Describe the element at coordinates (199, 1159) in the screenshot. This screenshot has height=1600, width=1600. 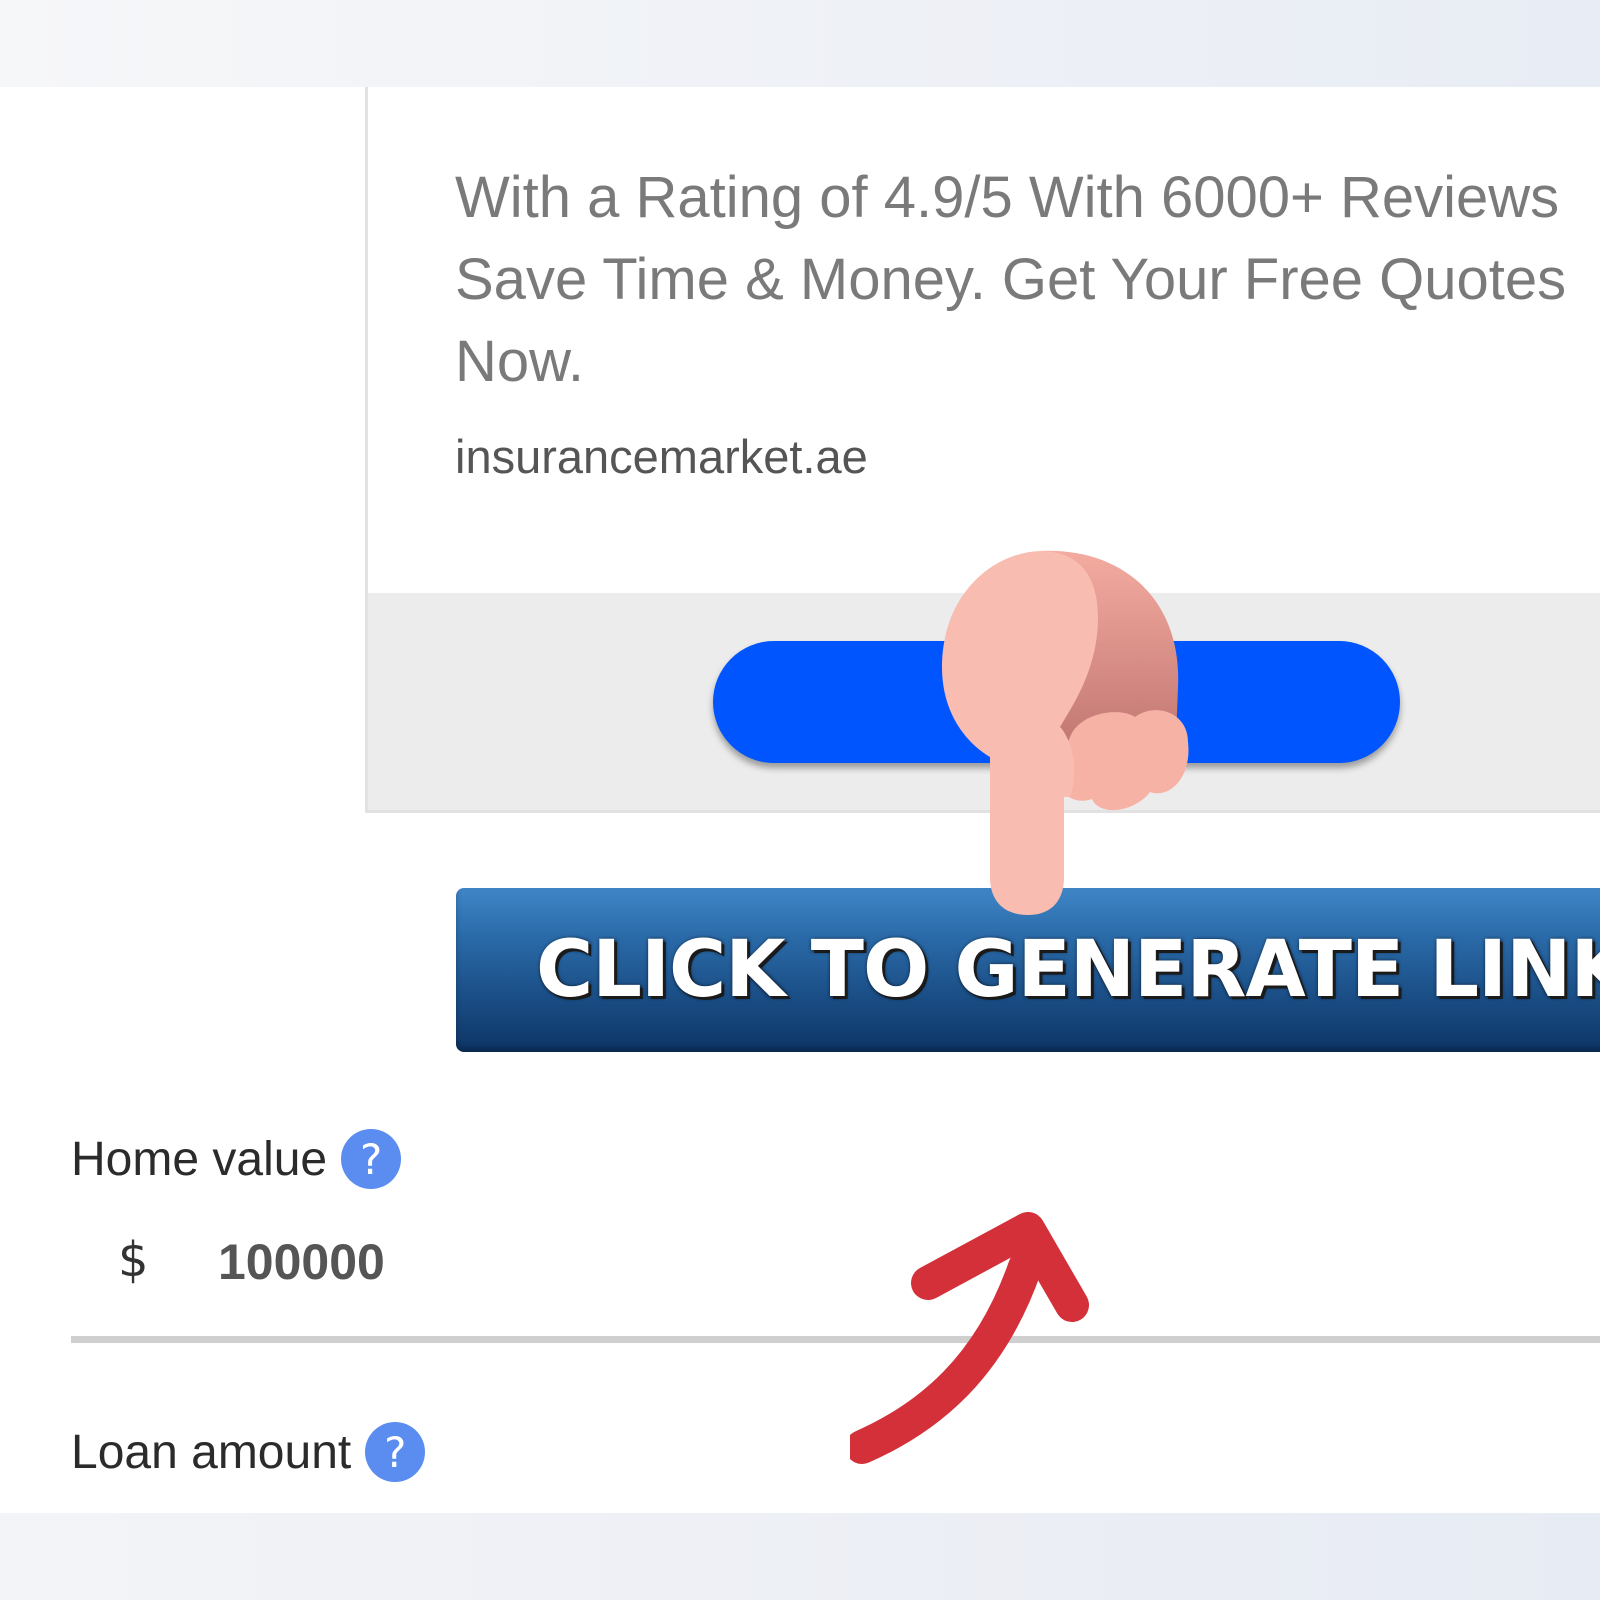
I see `home-value-label-text: Home value` at that location.